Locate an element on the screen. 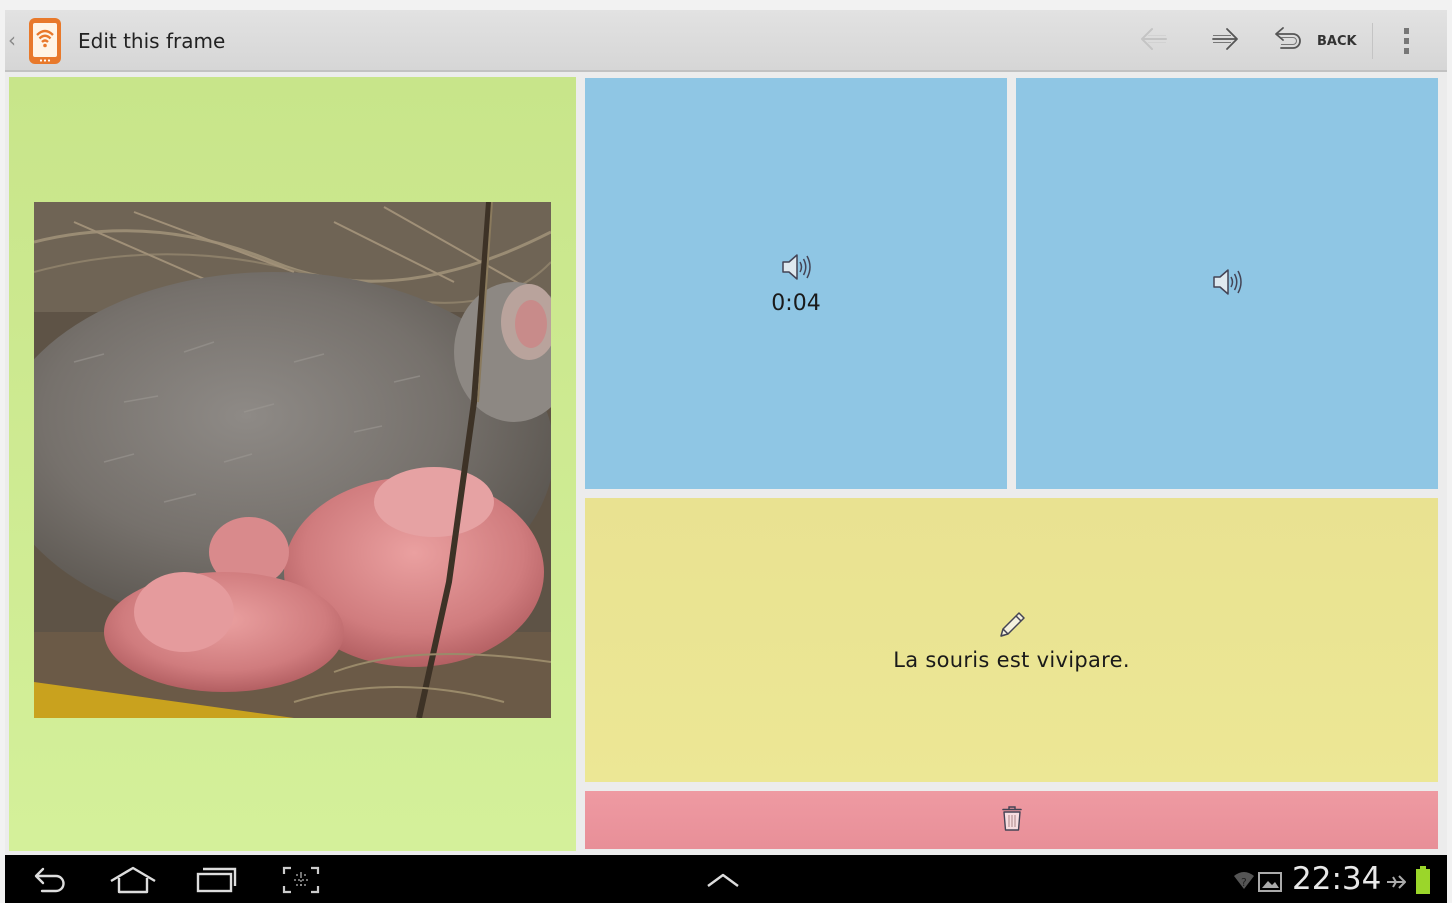 Image resolution: width=1452 pixels, height=903 pixels. system-nav-bar: ? 22:34 is located at coordinates (726, 879).